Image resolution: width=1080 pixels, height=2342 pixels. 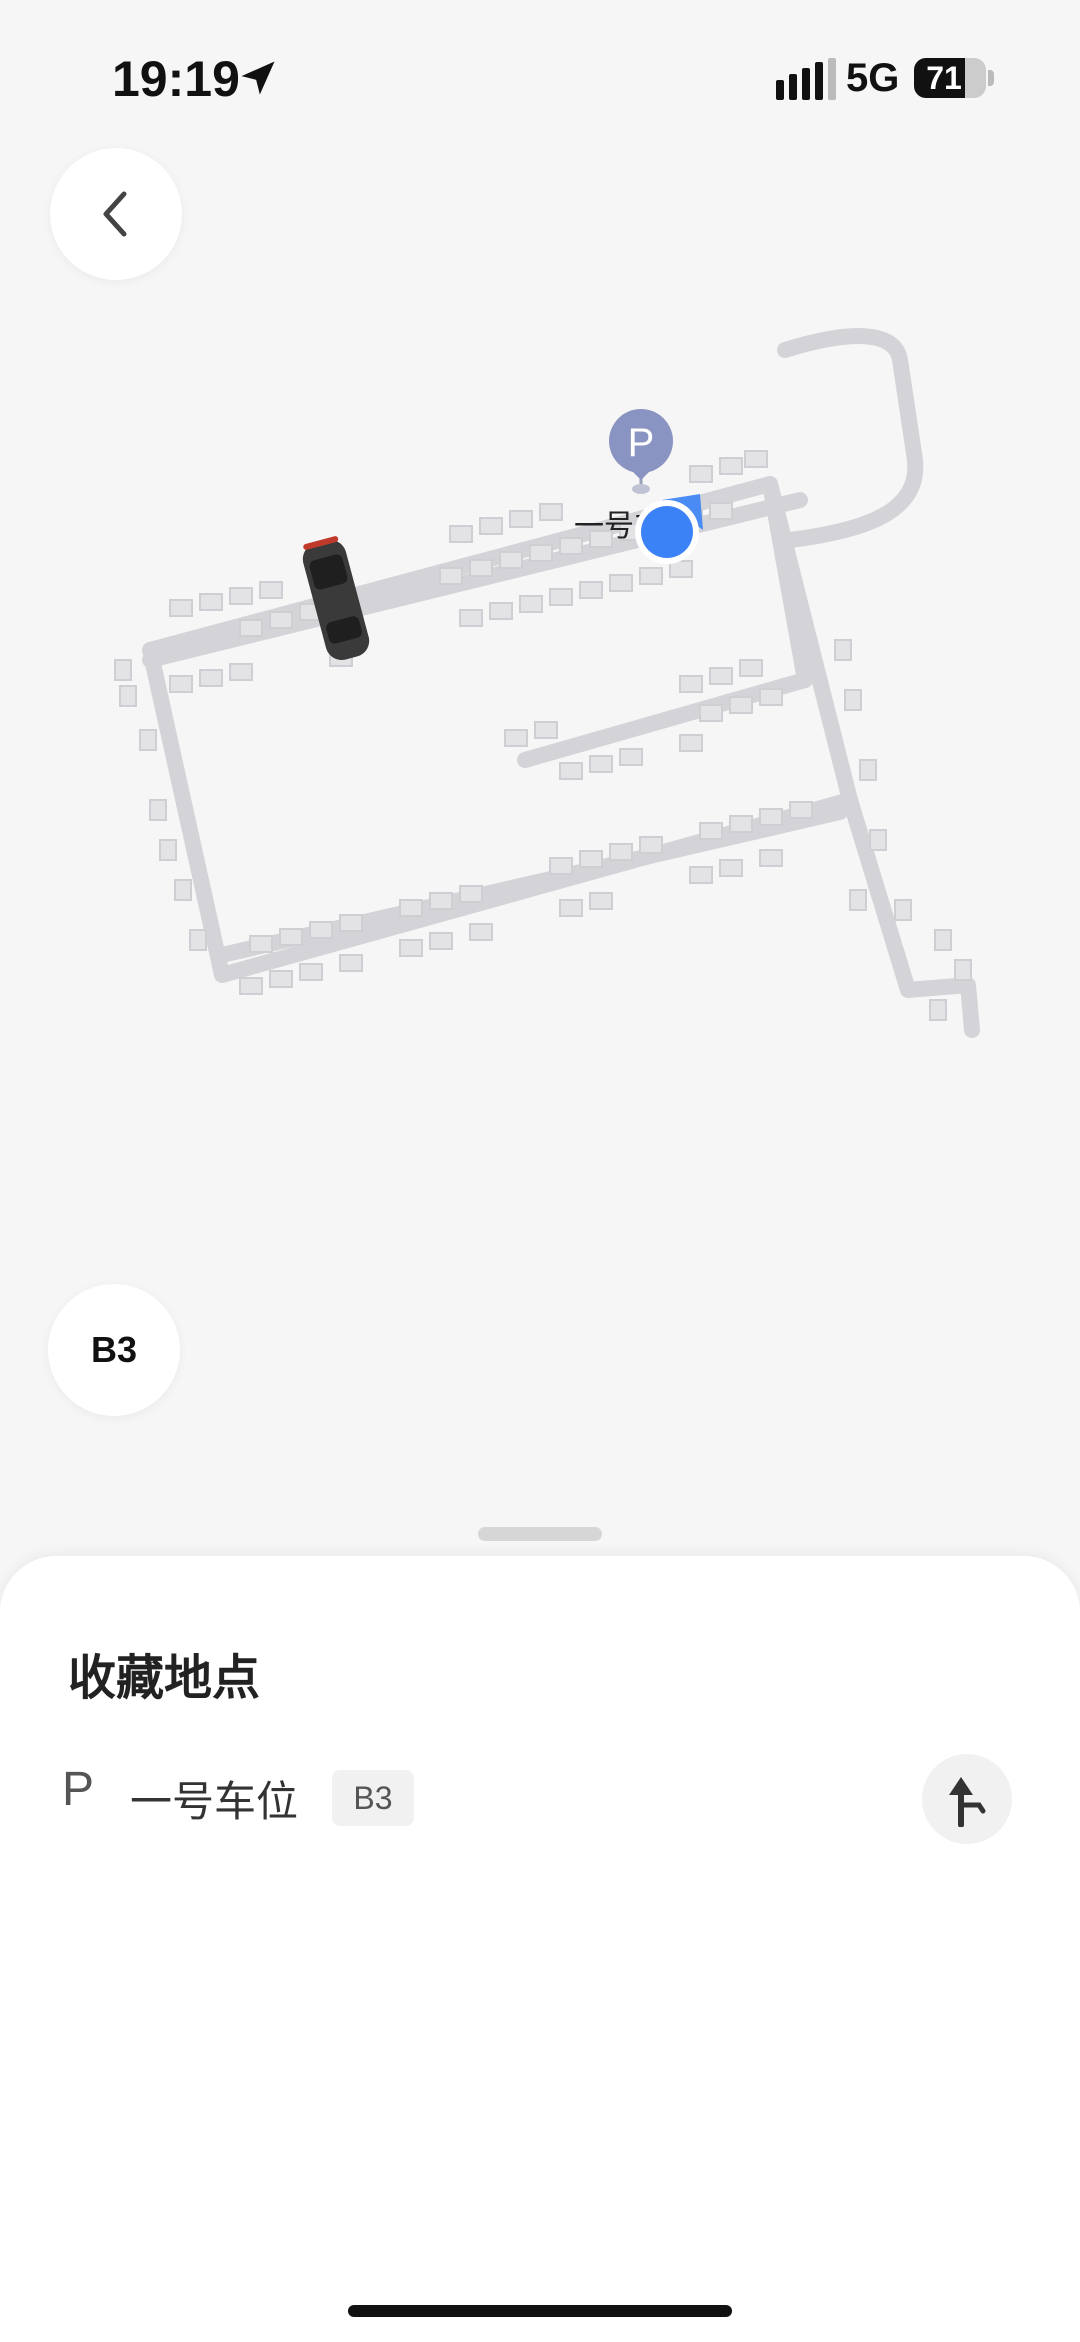 I want to click on favorite-name: 一号车位, so click(x=214, y=1801).